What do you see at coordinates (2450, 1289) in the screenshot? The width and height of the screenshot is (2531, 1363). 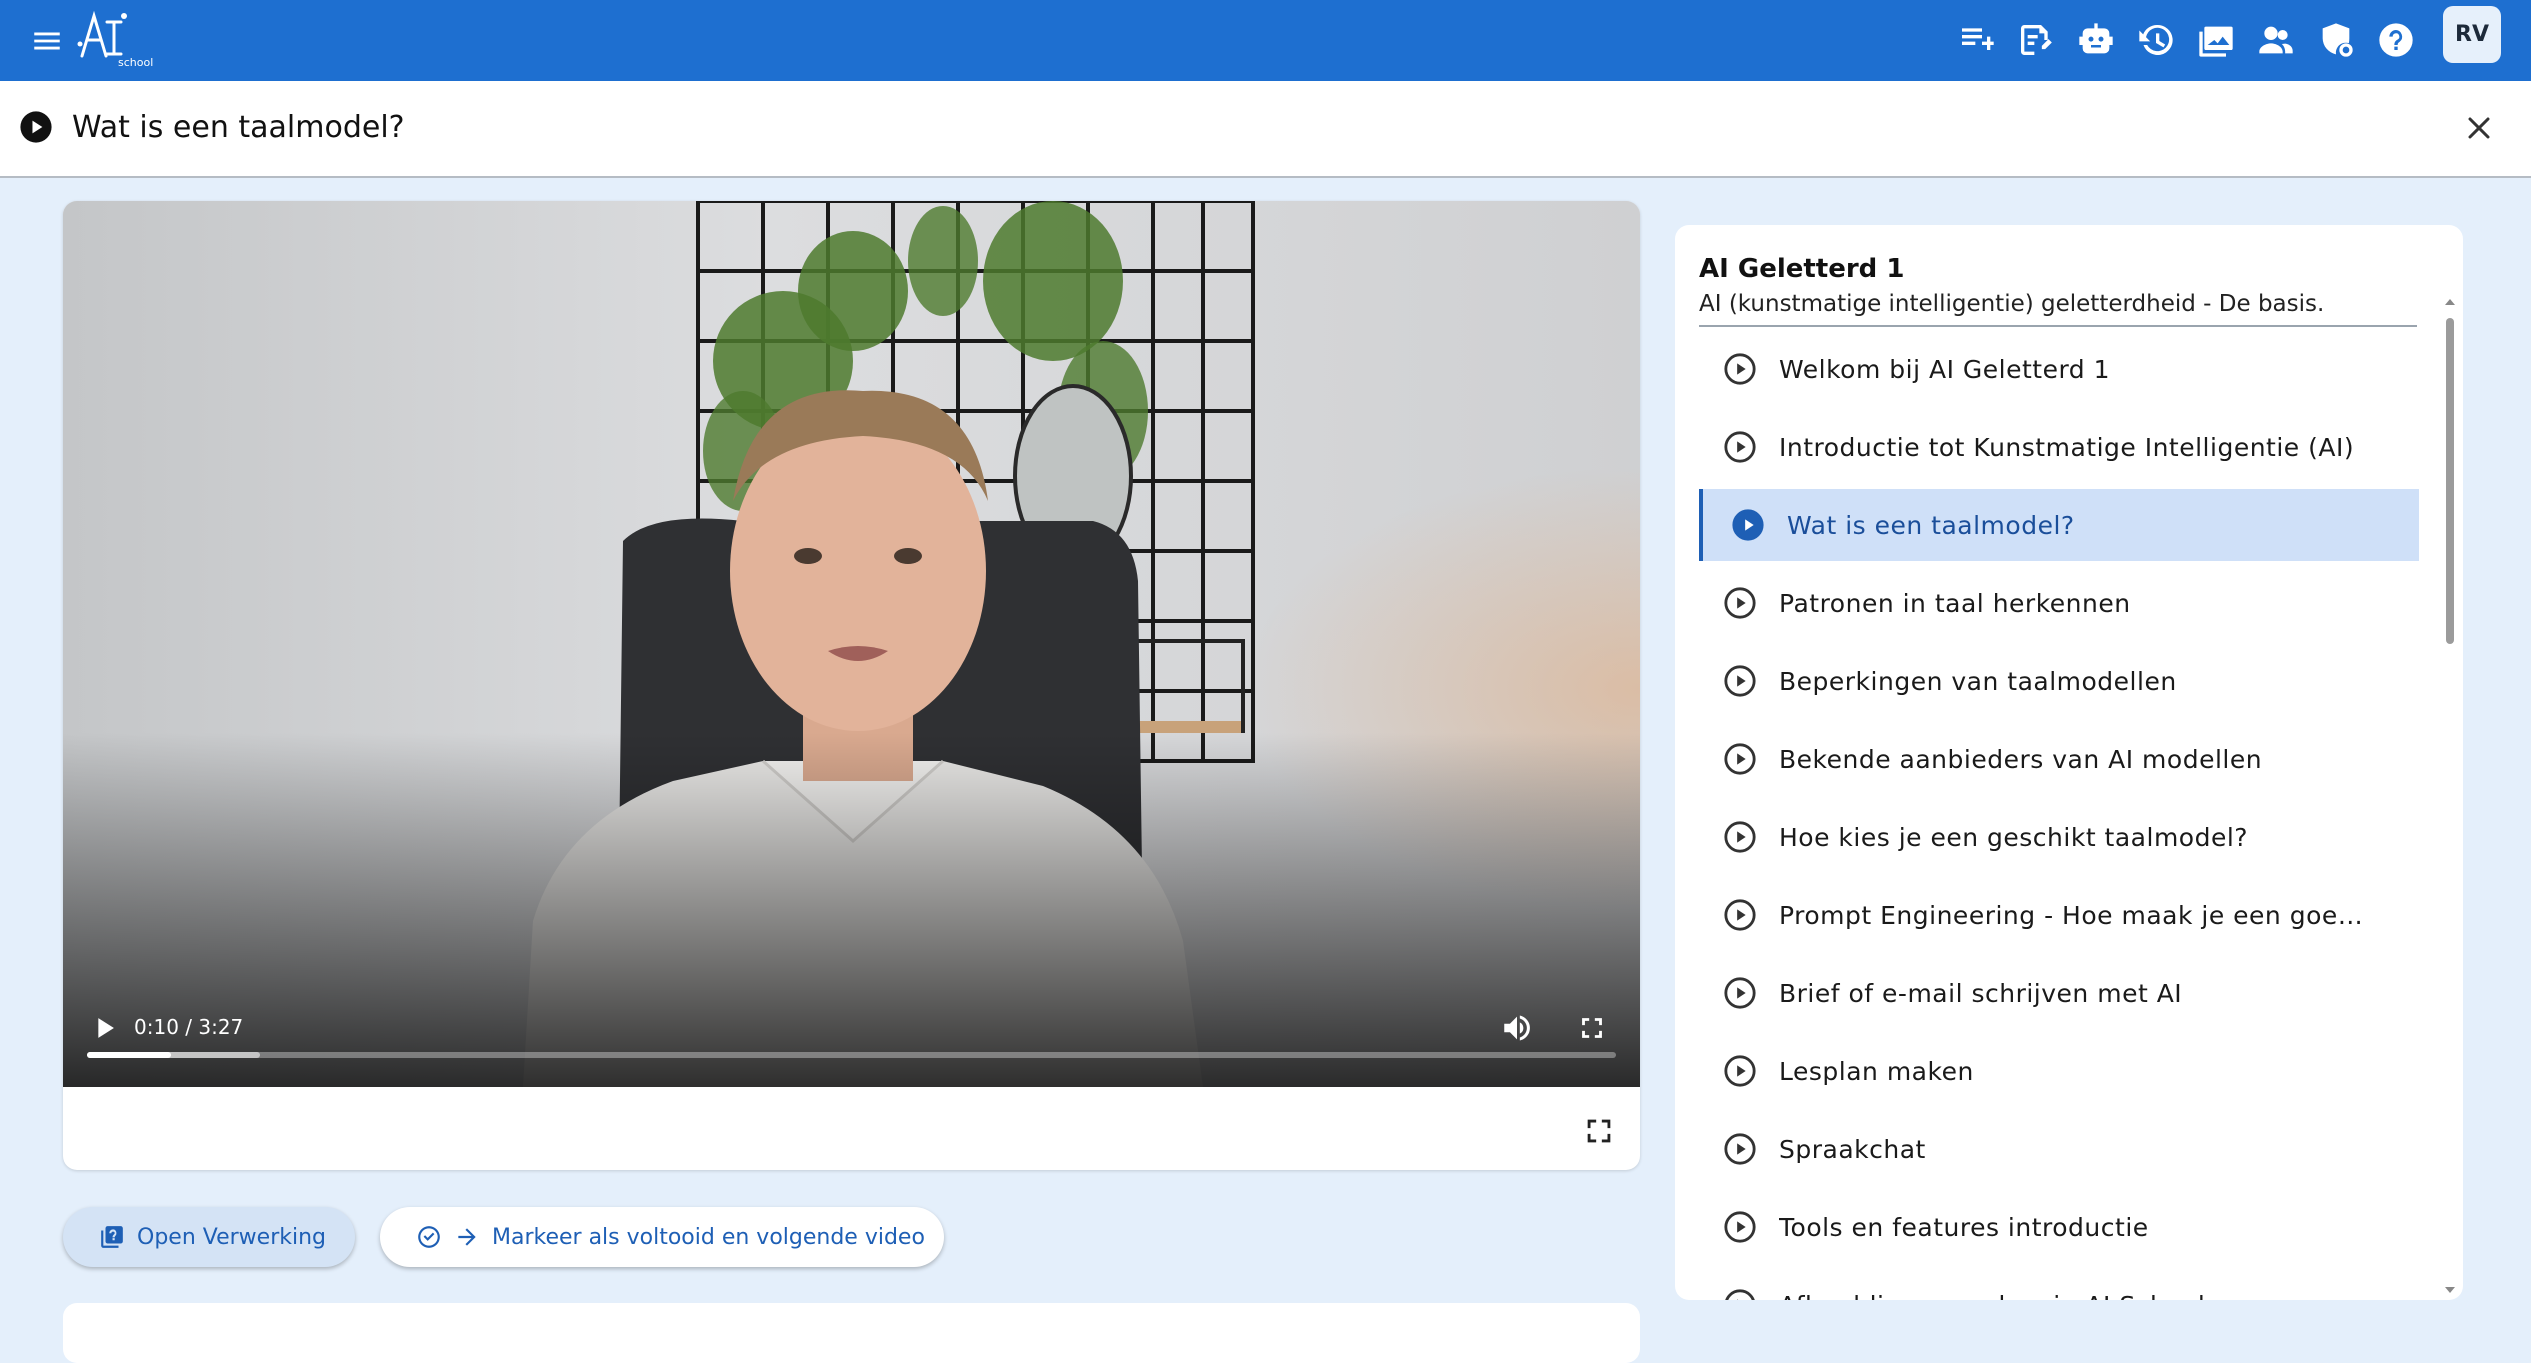 I see `scroll-down-arrow-icon` at bounding box center [2450, 1289].